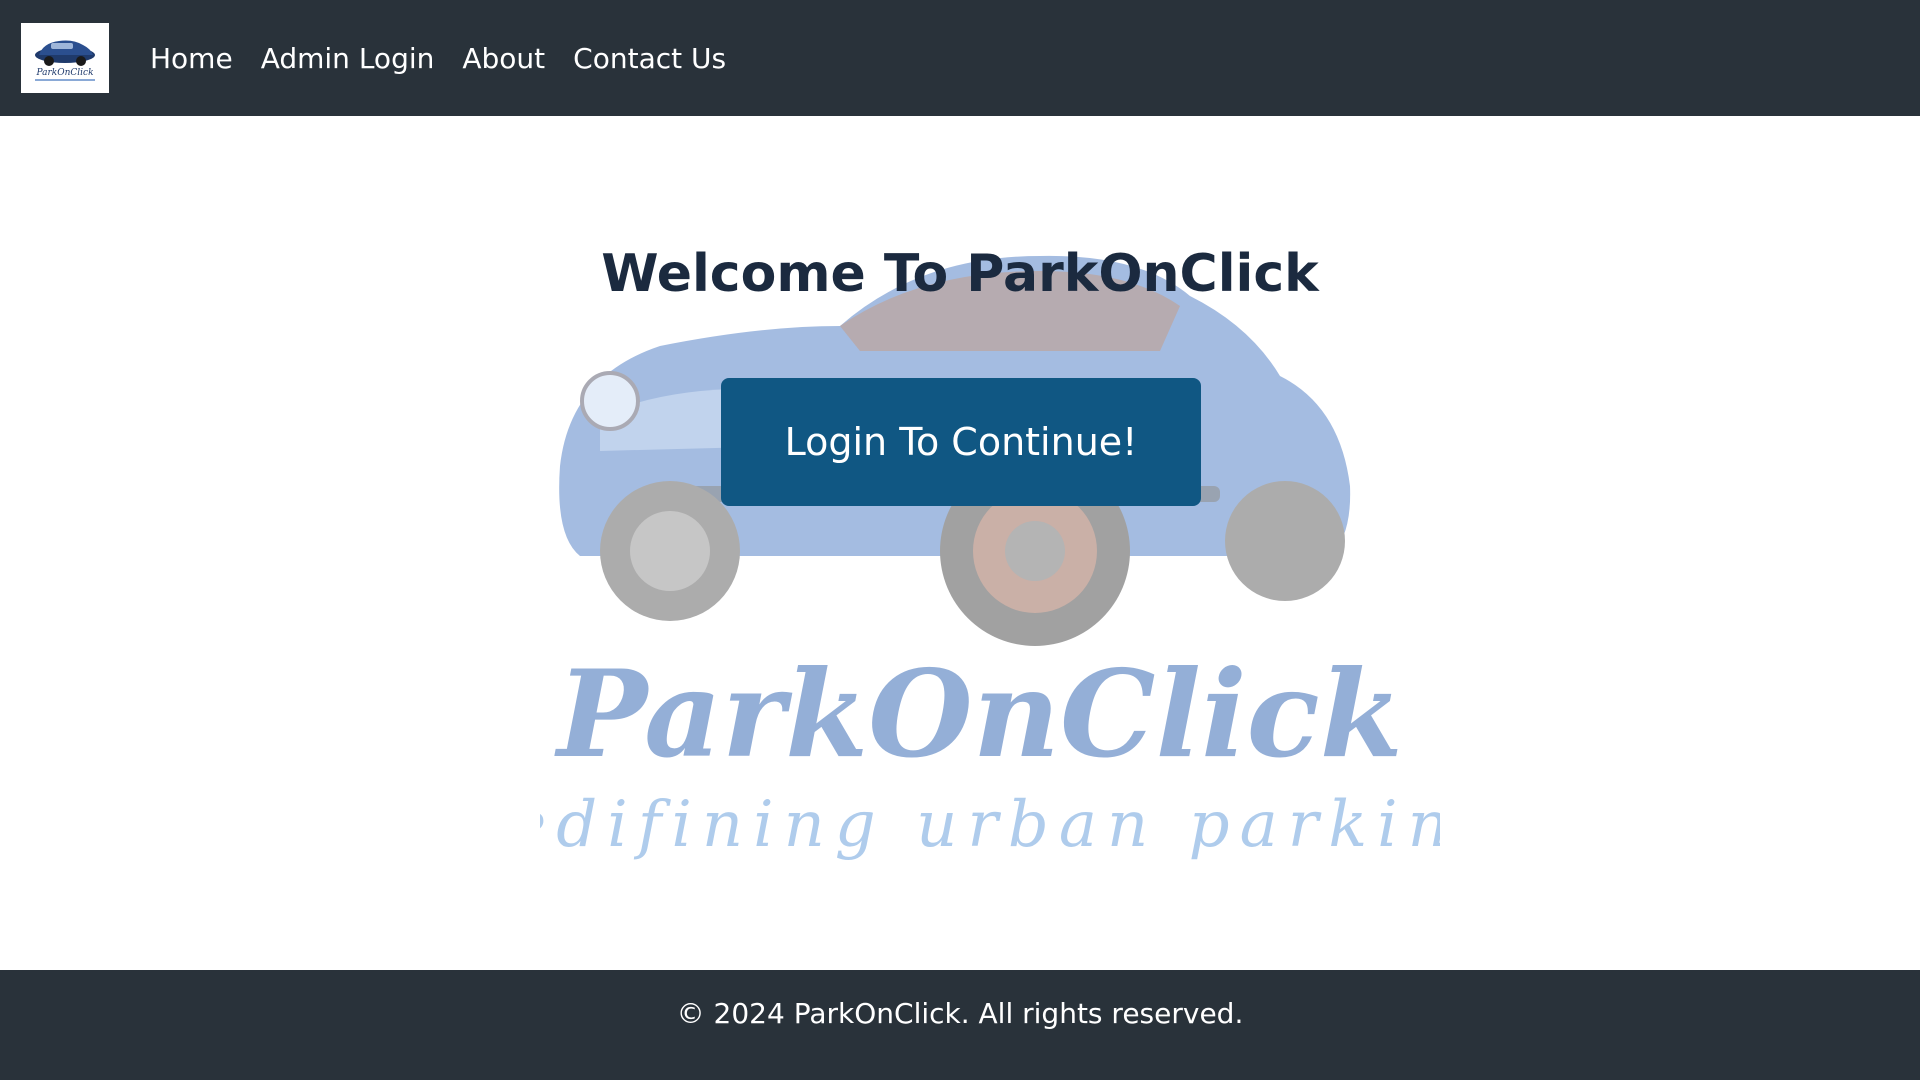  Describe the element at coordinates (452, 58) in the screenshot. I see `main-nav: Home Admin Login About Contact Us` at that location.